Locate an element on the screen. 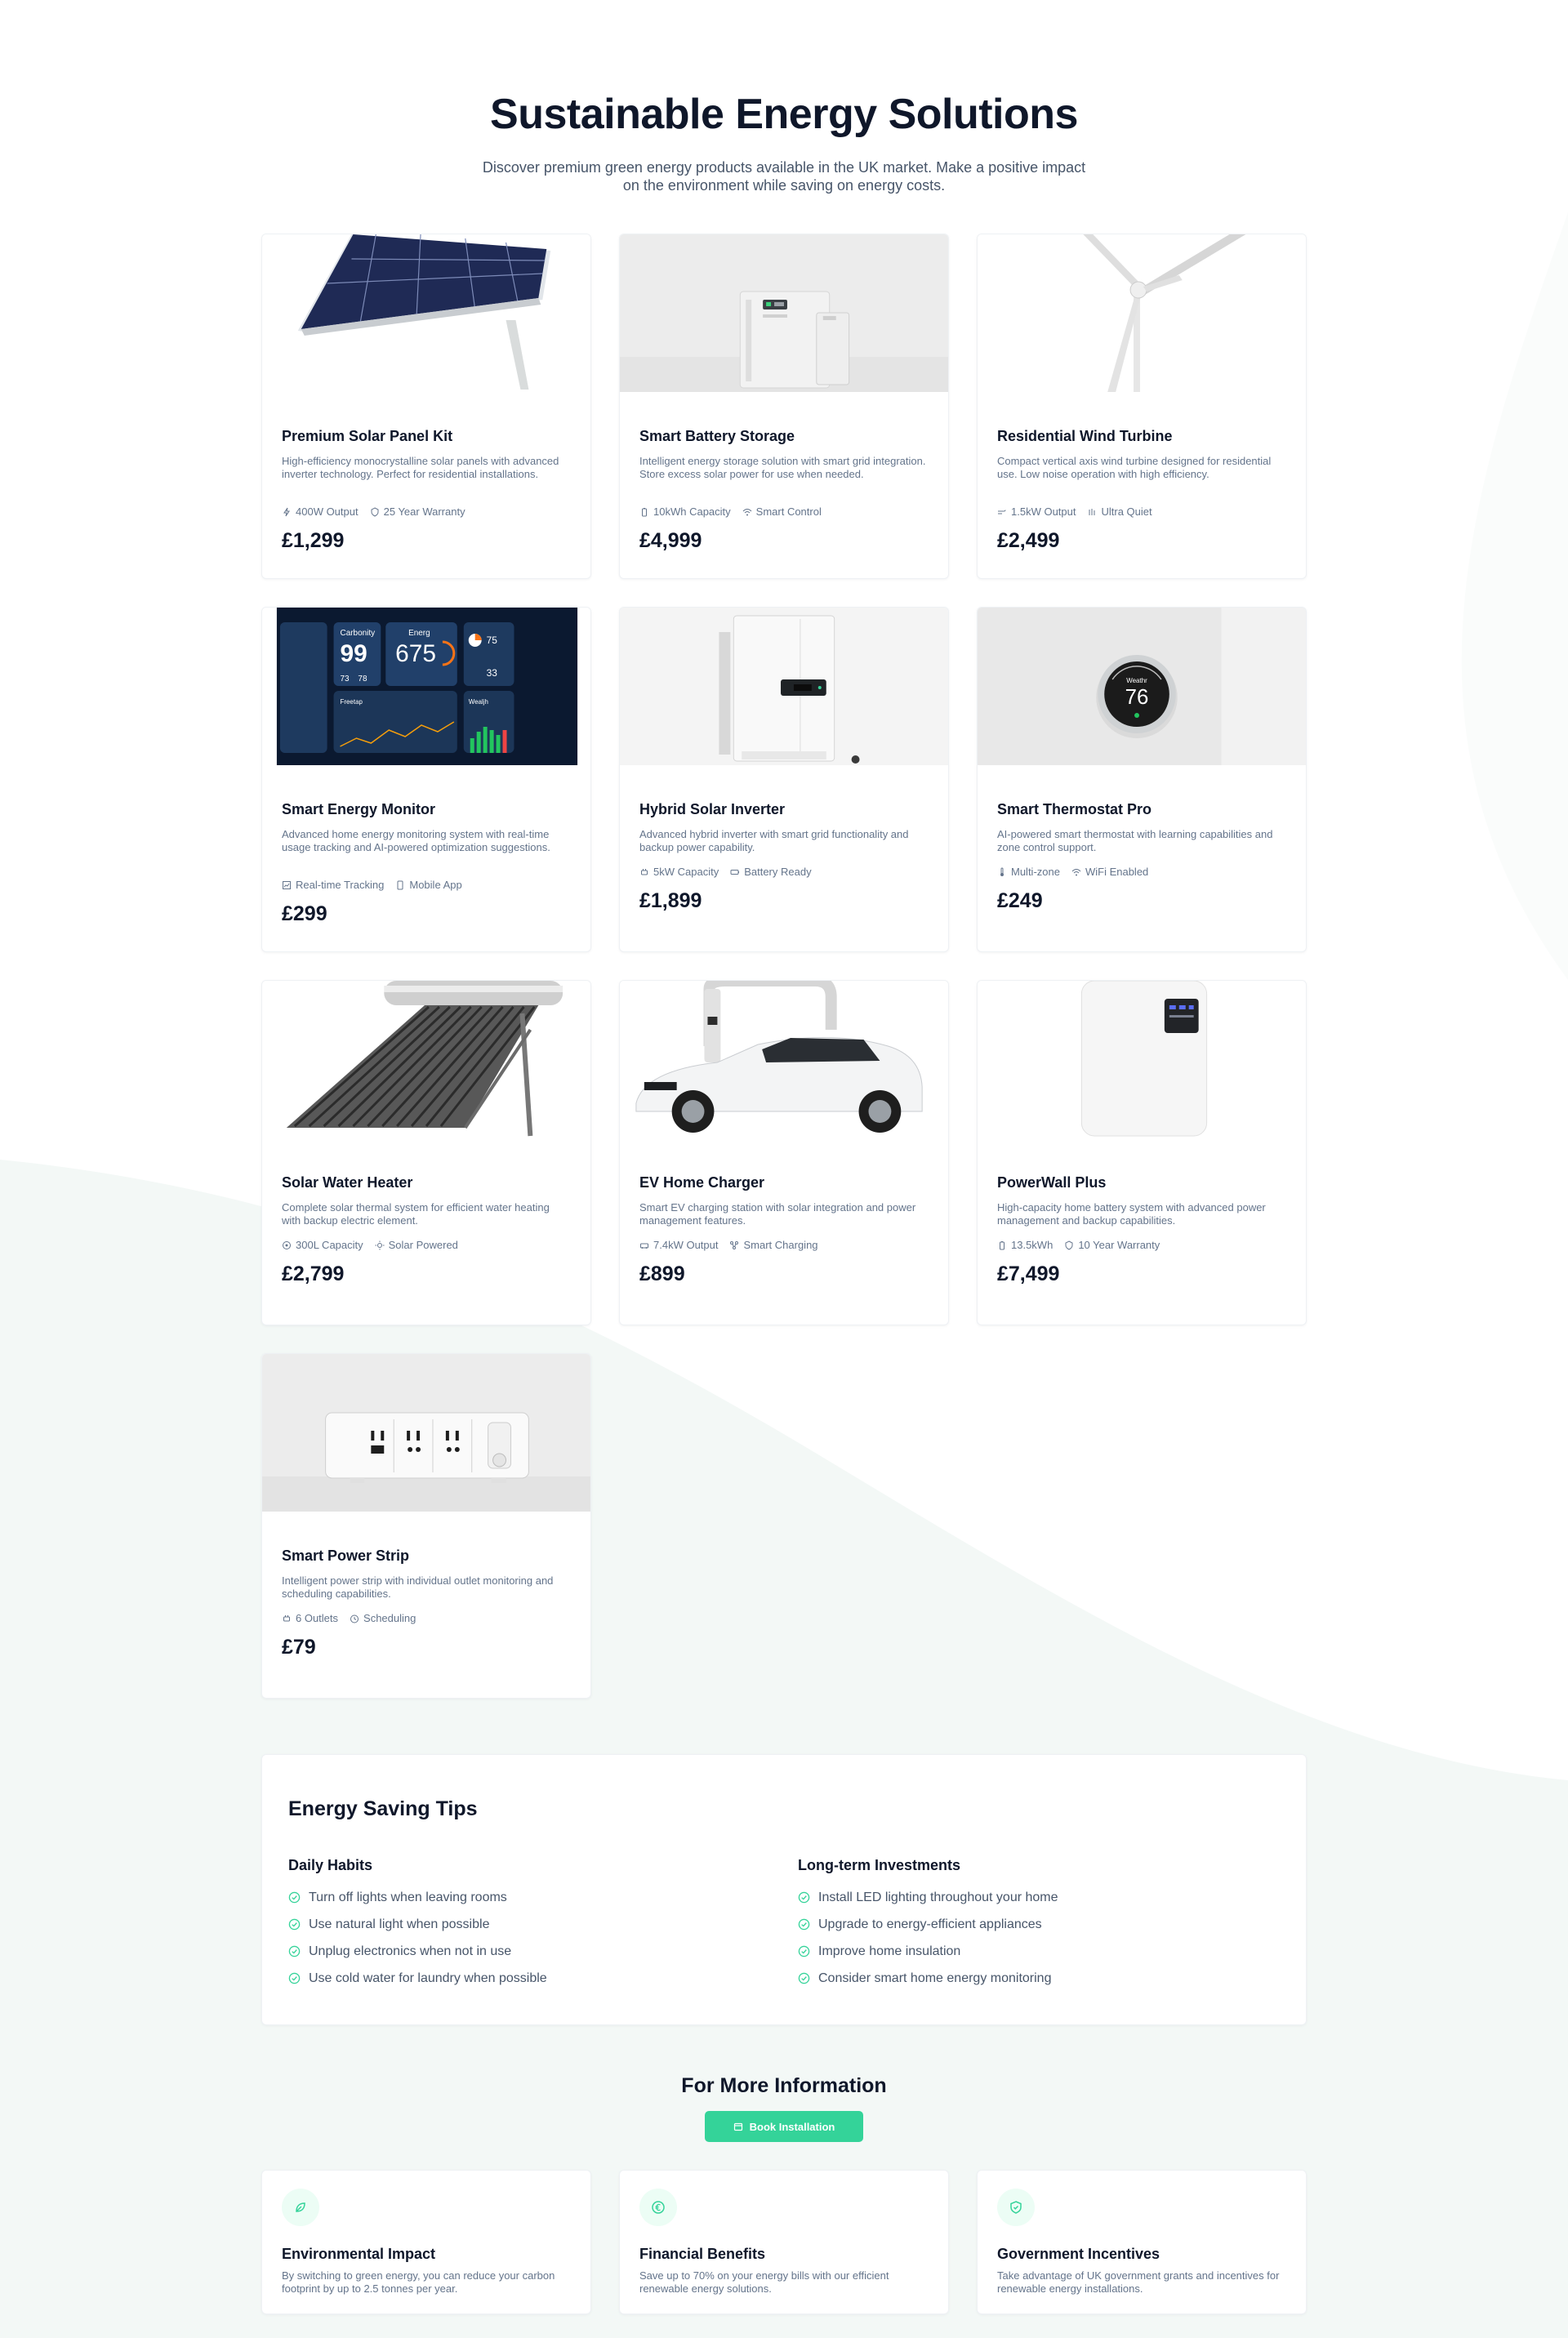 This screenshot has width=1568, height=2338. more-information: For More Information Book Installation is located at coordinates (784, 2108).